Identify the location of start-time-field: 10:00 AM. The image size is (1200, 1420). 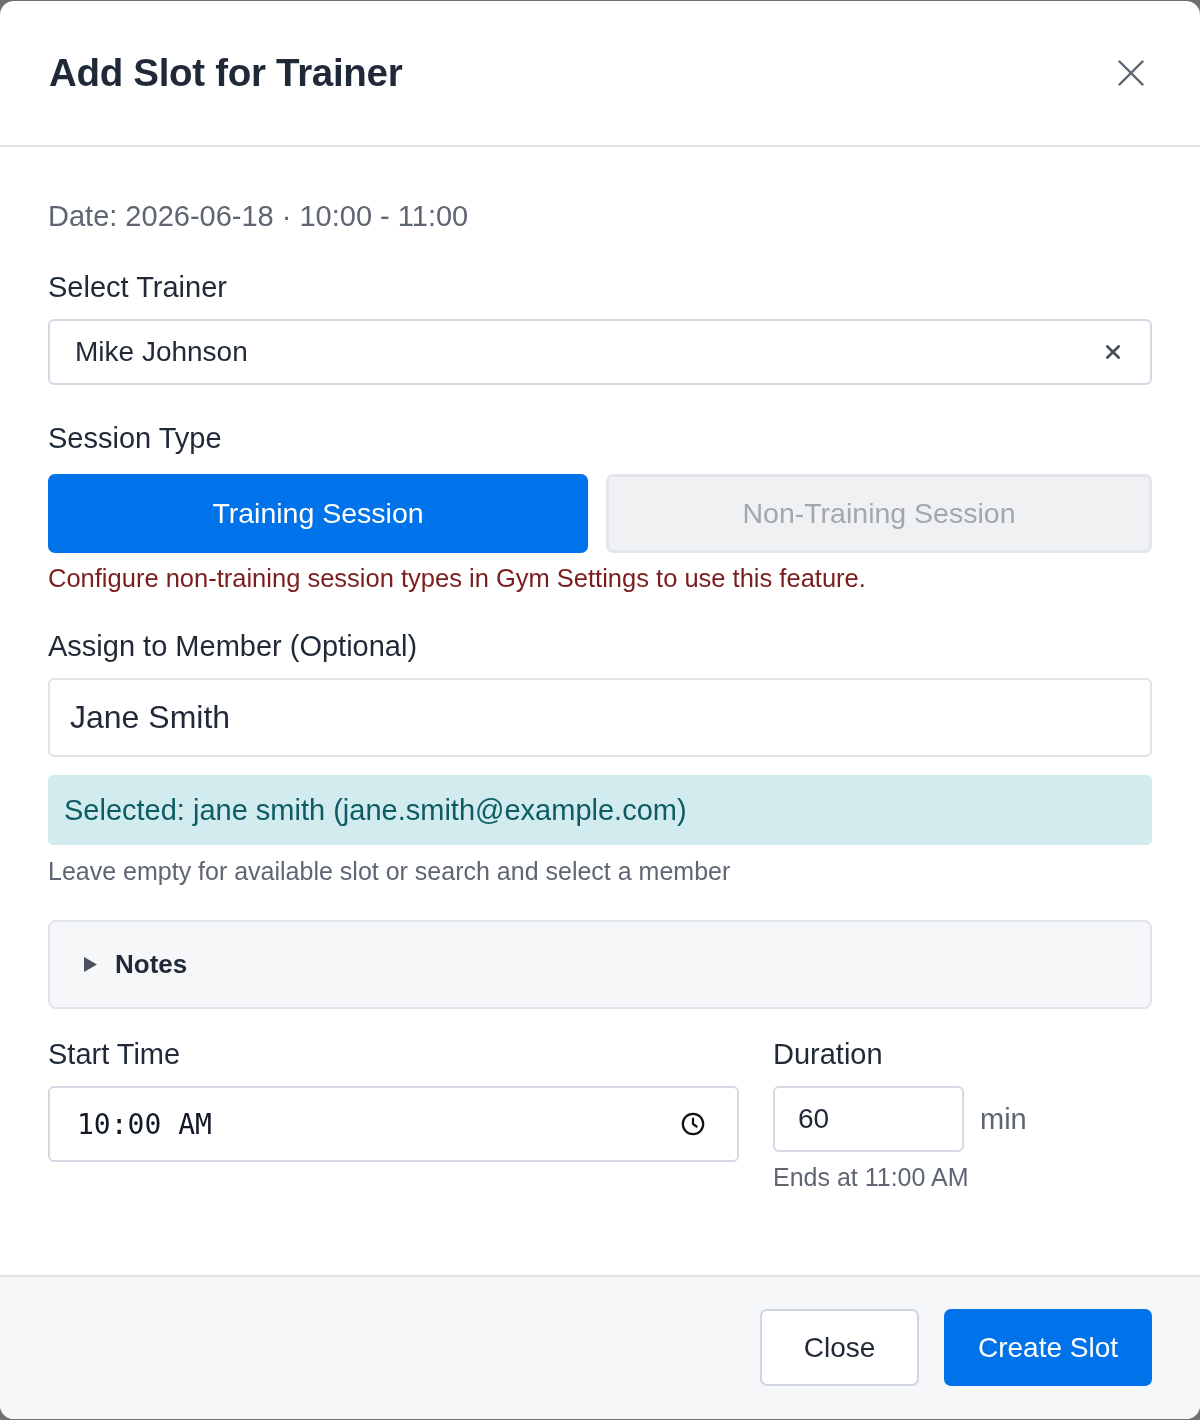
(393, 1124).